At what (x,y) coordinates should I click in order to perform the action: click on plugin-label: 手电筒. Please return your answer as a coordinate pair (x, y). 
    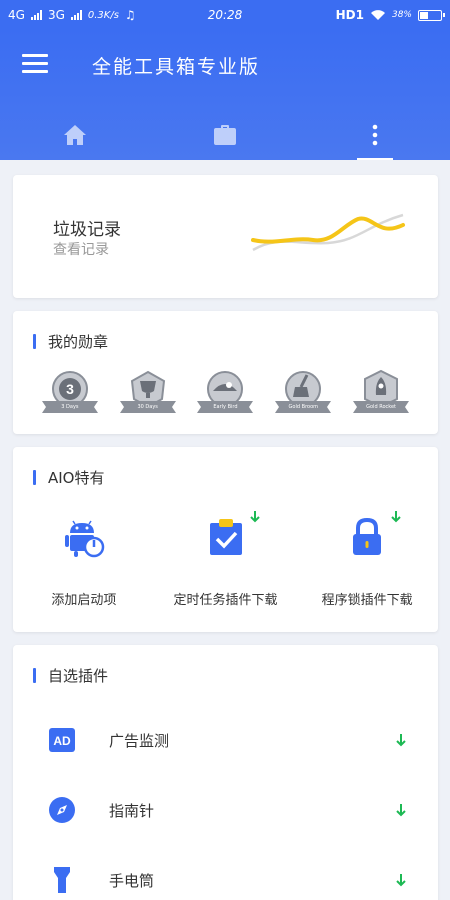
    Looking at the image, I should click on (132, 880).